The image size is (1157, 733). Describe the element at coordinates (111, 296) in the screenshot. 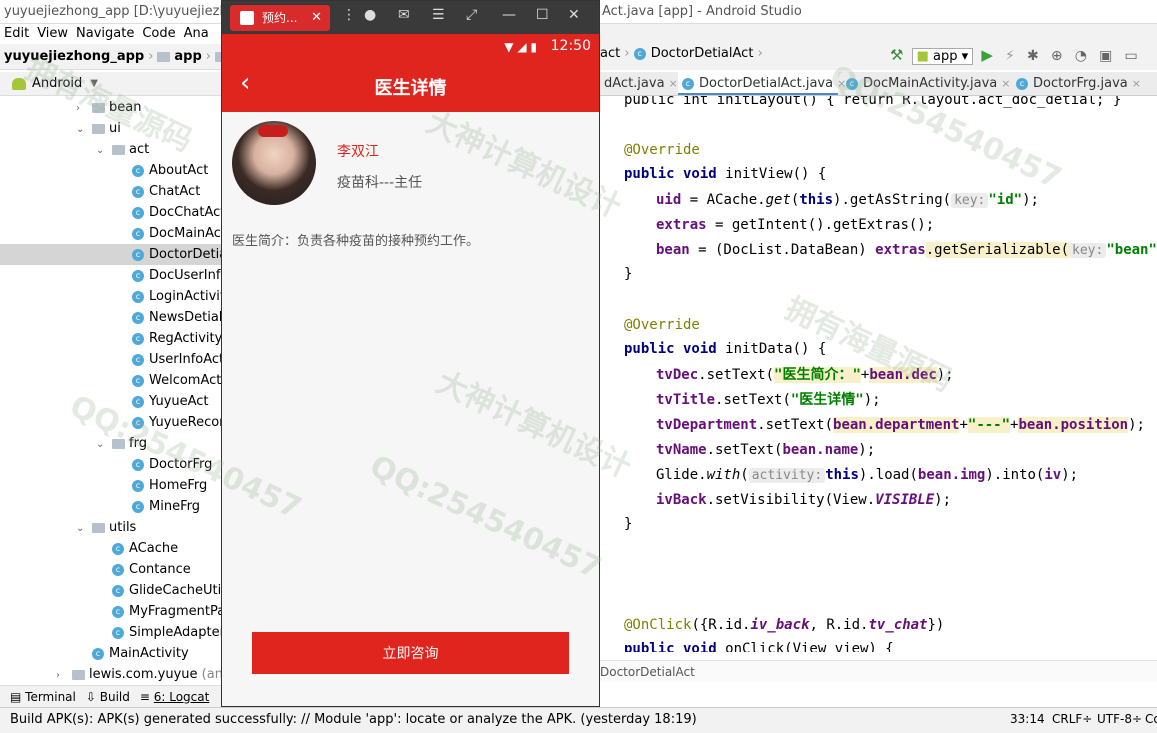

I see `tree-item: c LoginActivity` at that location.